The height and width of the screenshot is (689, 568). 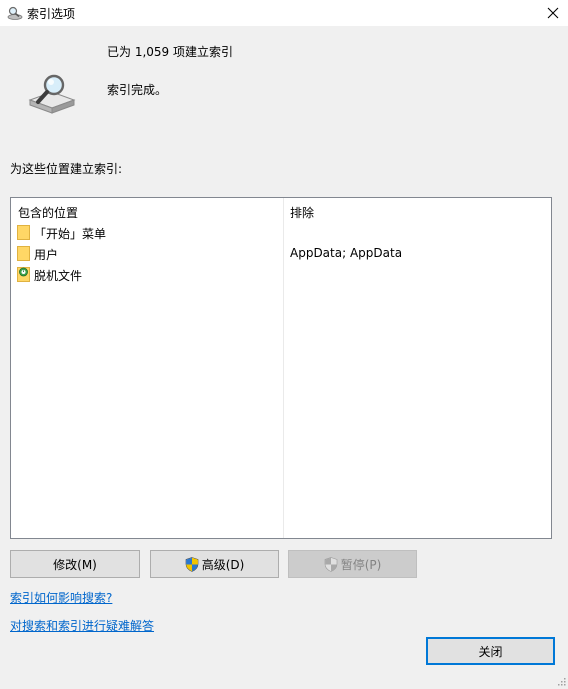 What do you see at coordinates (48, 212) in the screenshot?
I see `included-locations-header: 包含的位置` at bounding box center [48, 212].